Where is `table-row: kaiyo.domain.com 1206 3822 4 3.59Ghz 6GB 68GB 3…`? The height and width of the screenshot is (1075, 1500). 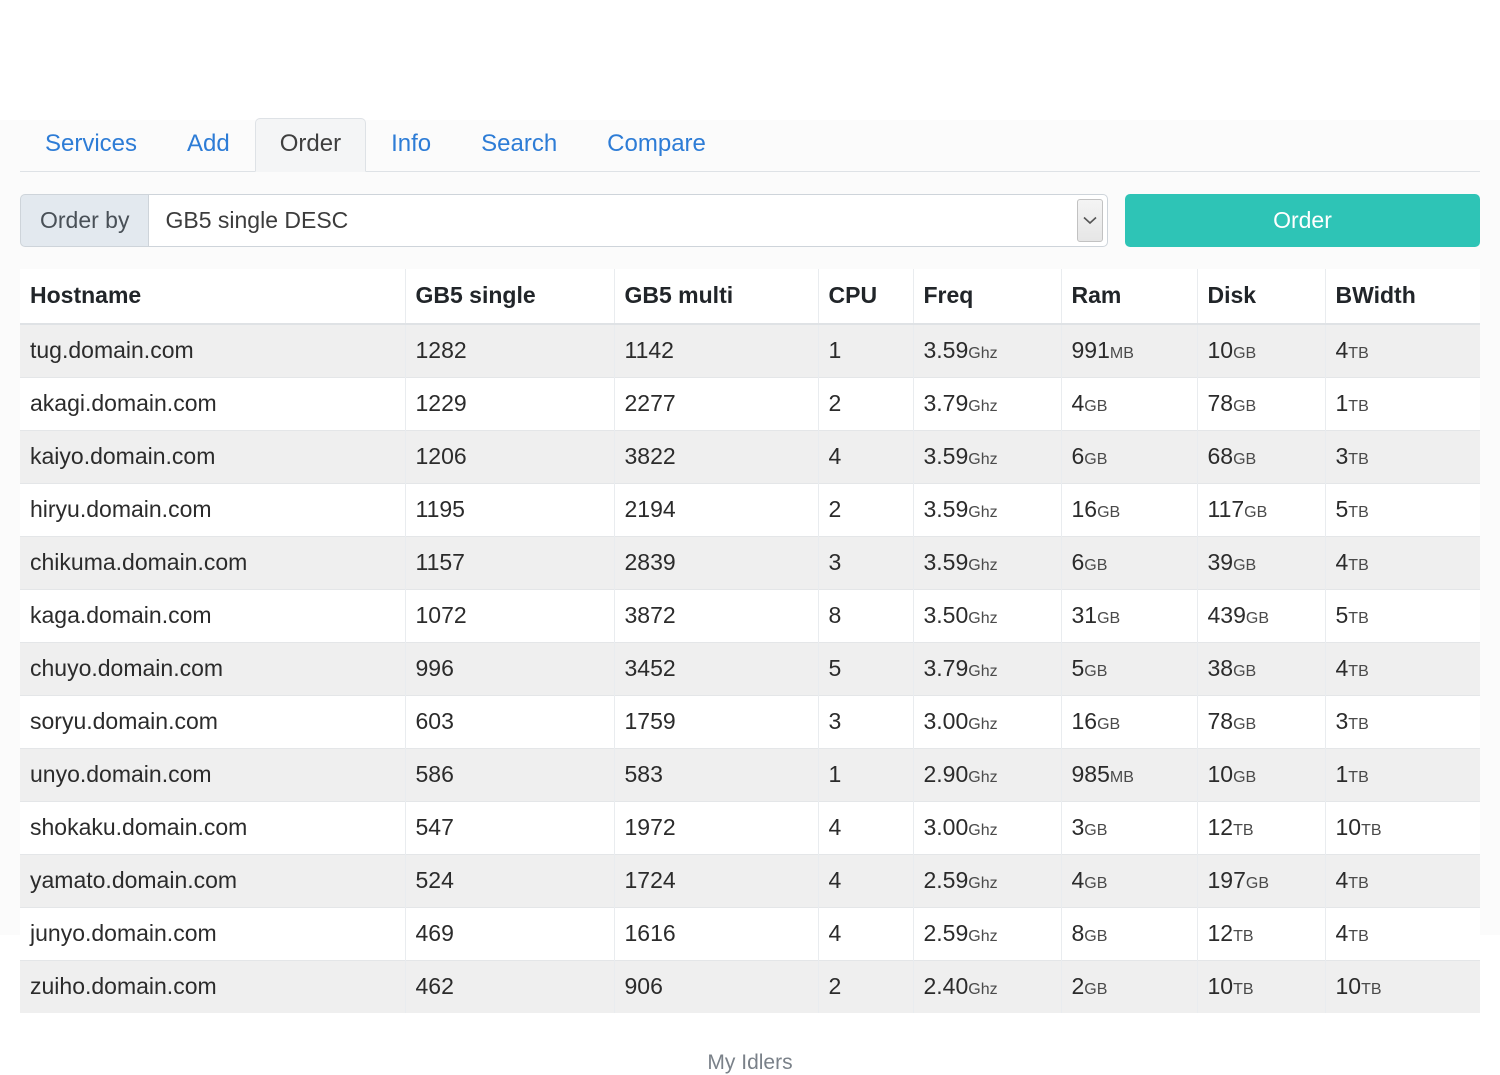
table-row: kaiyo.domain.com 1206 3822 4 3.59Ghz 6GB 68GB 3… is located at coordinates (750, 457).